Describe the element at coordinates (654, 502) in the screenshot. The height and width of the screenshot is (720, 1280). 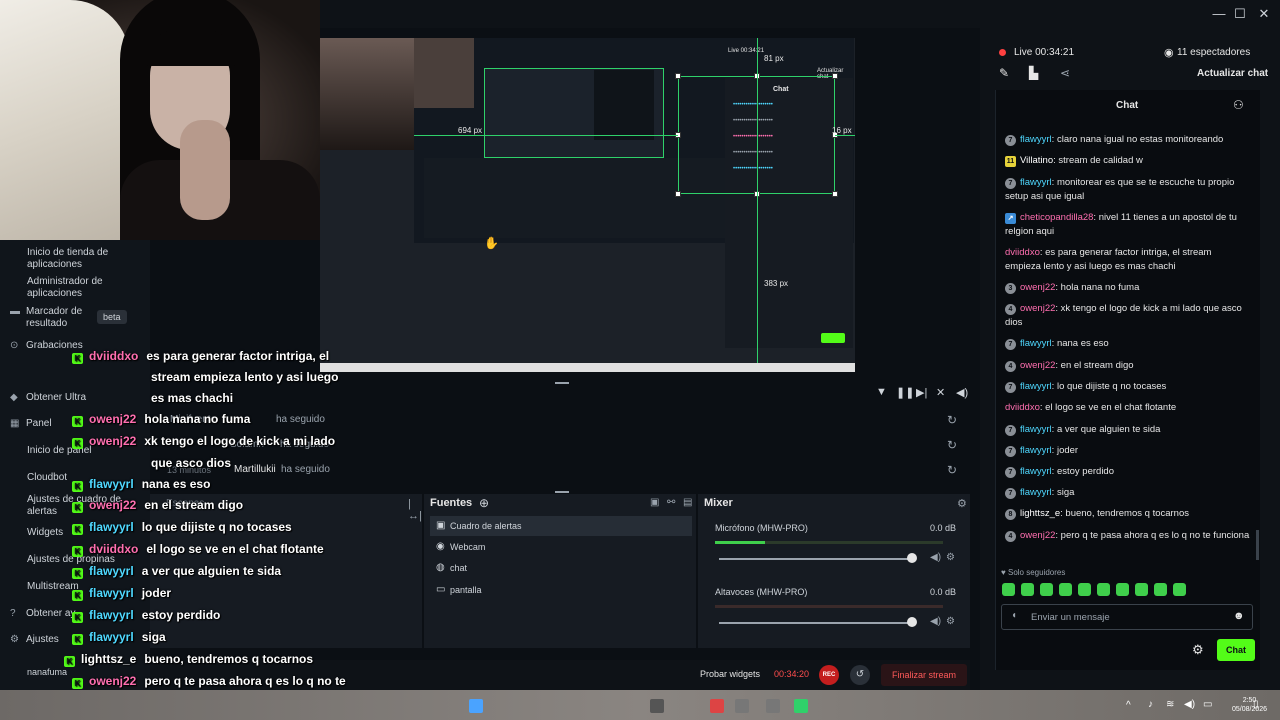
I see `source-folder-icon: ▣` at that location.